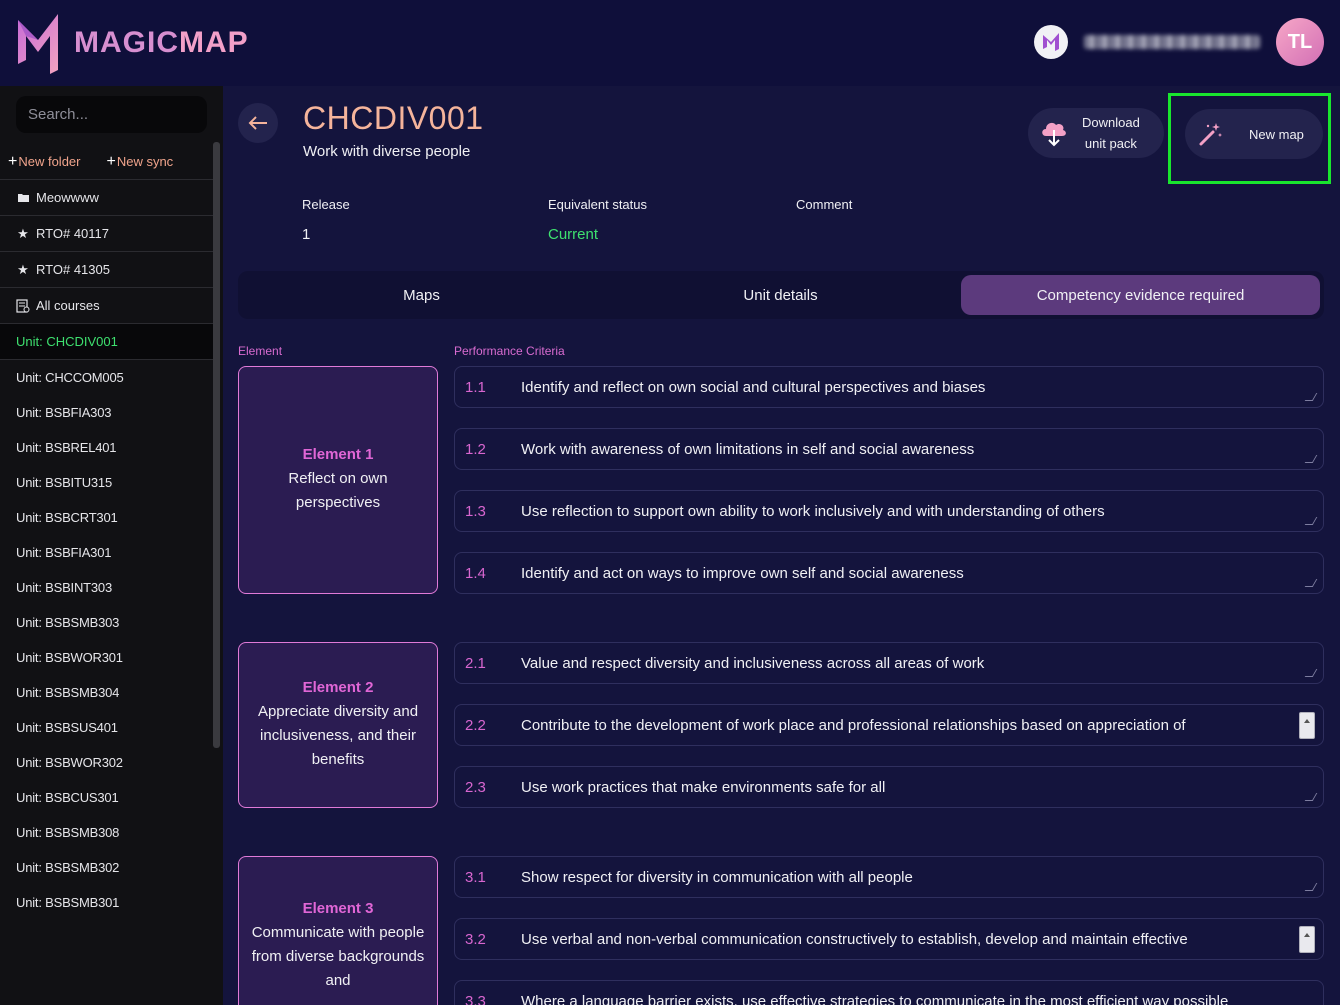 The height and width of the screenshot is (1005, 1340). Describe the element at coordinates (670, 43) in the screenshot. I see `top-bar: MAGICMAP TL` at that location.